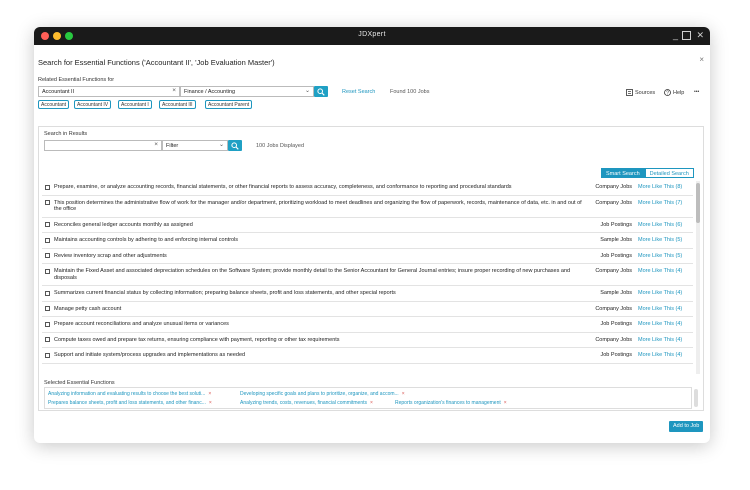 Image resolution: width=750 pixels, height=490 pixels. Describe the element at coordinates (93, 104) in the screenshot. I see `chip-job: Accountant IV` at that location.